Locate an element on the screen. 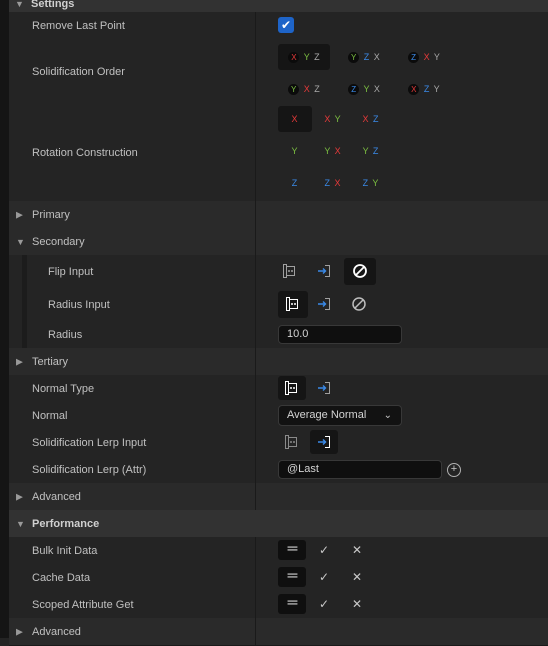  category-performance: ▼ Performance is located at coordinates (278, 524).